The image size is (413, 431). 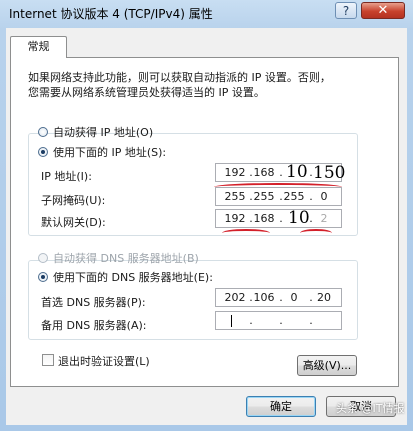 What do you see at coordinates (235, 297) in the screenshot?
I see `pdns-octet-1: 202` at bounding box center [235, 297].